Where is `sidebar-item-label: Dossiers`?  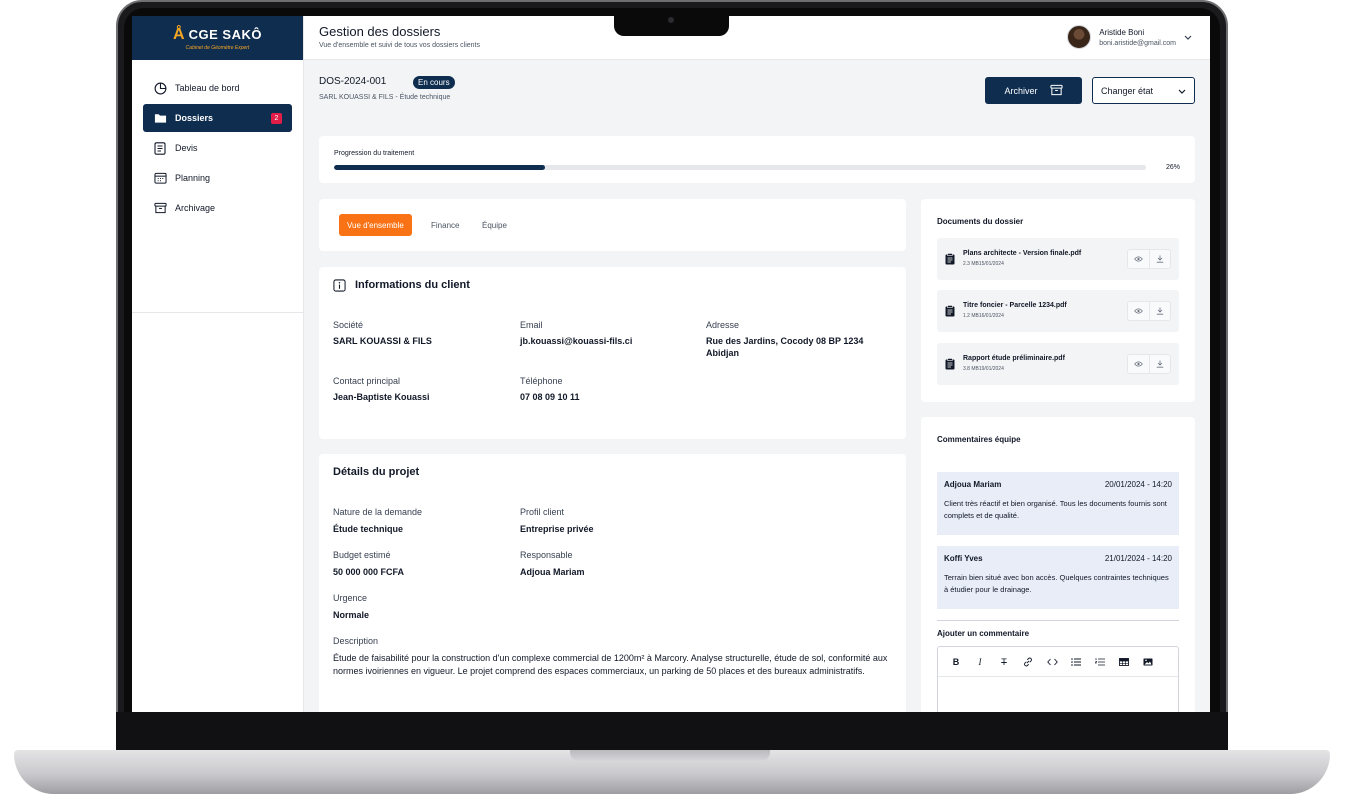 sidebar-item-label: Dossiers is located at coordinates (194, 118).